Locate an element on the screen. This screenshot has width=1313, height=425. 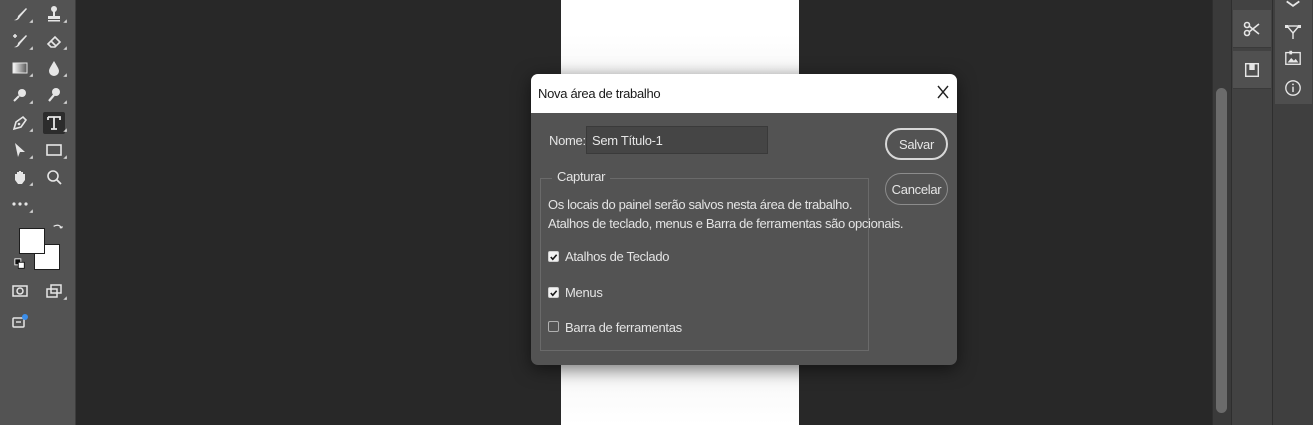
quick-mask-icon is located at coordinates (20, 291).